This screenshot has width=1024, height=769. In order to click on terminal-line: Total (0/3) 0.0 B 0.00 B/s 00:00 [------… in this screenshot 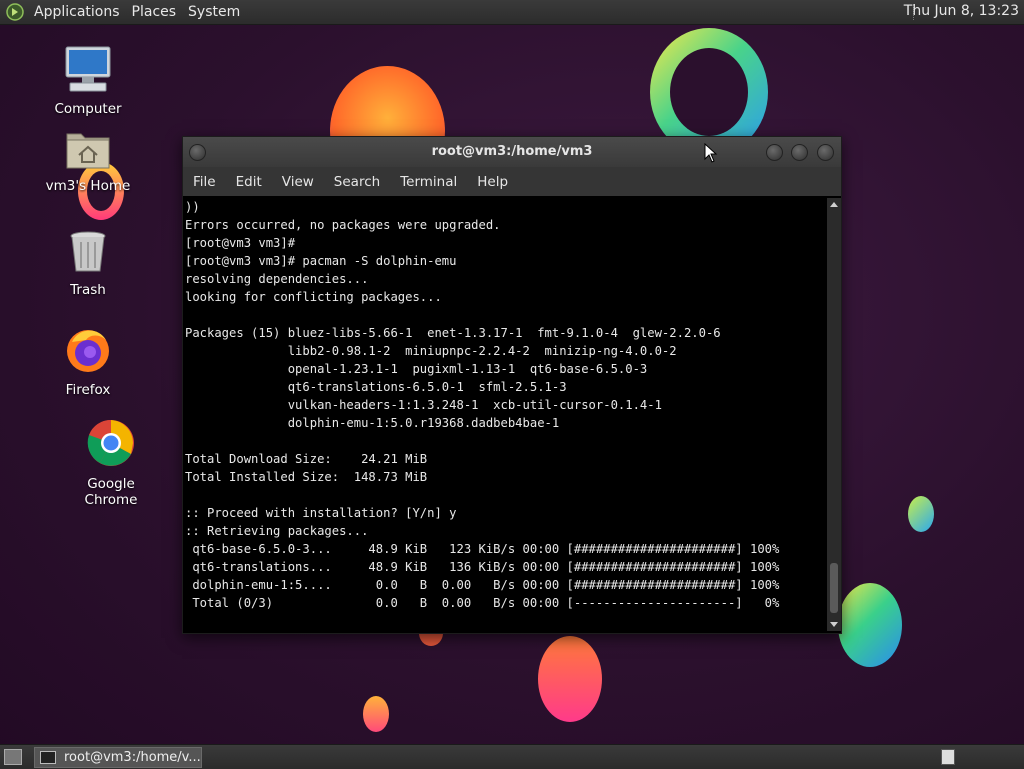, I will do `click(482, 603)`.